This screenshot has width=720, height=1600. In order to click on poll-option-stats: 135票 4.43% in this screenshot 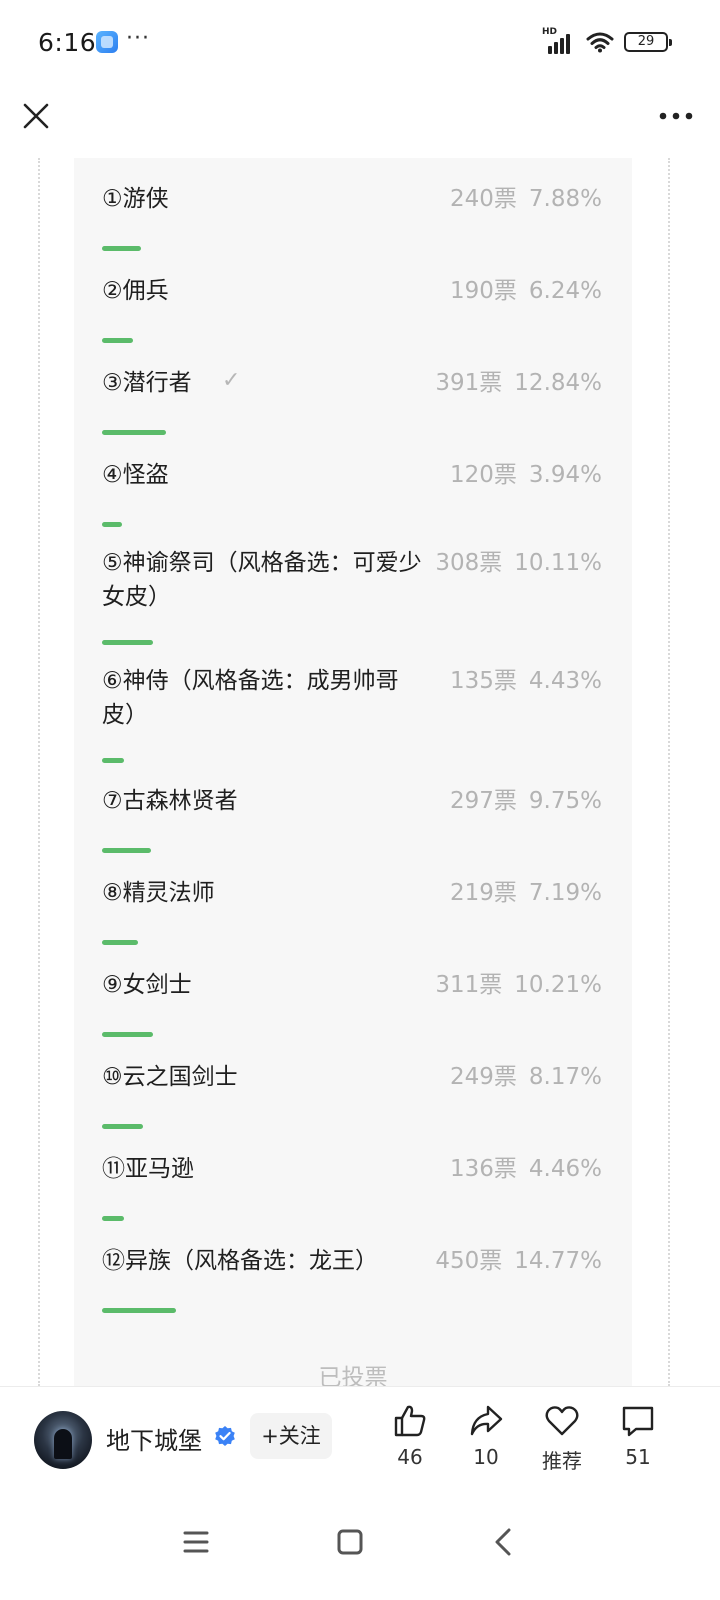, I will do `click(526, 681)`.